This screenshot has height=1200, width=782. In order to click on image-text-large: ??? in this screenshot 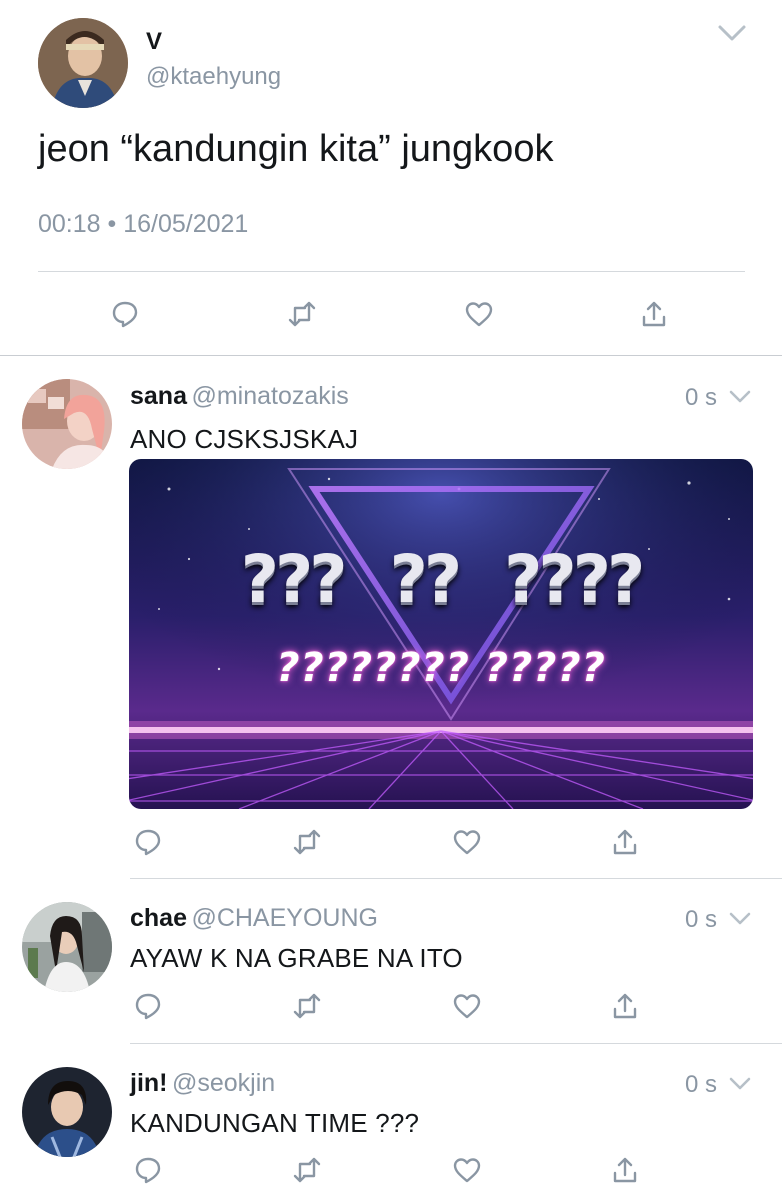, I will do `click(294, 579)`.